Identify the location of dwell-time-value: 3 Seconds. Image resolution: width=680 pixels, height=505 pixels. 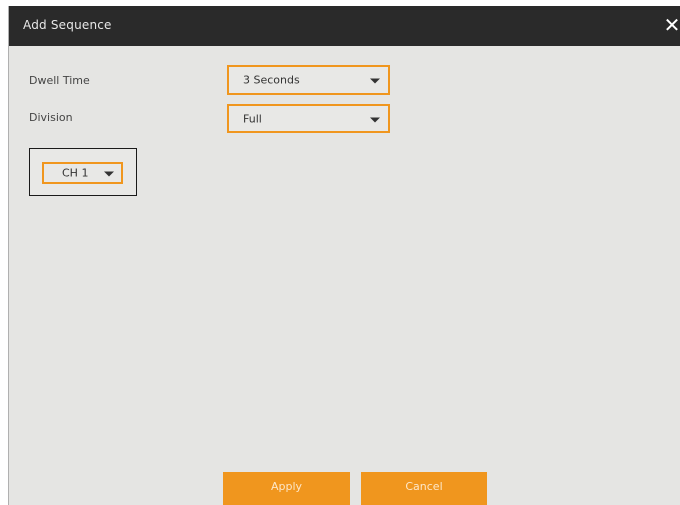
(271, 80).